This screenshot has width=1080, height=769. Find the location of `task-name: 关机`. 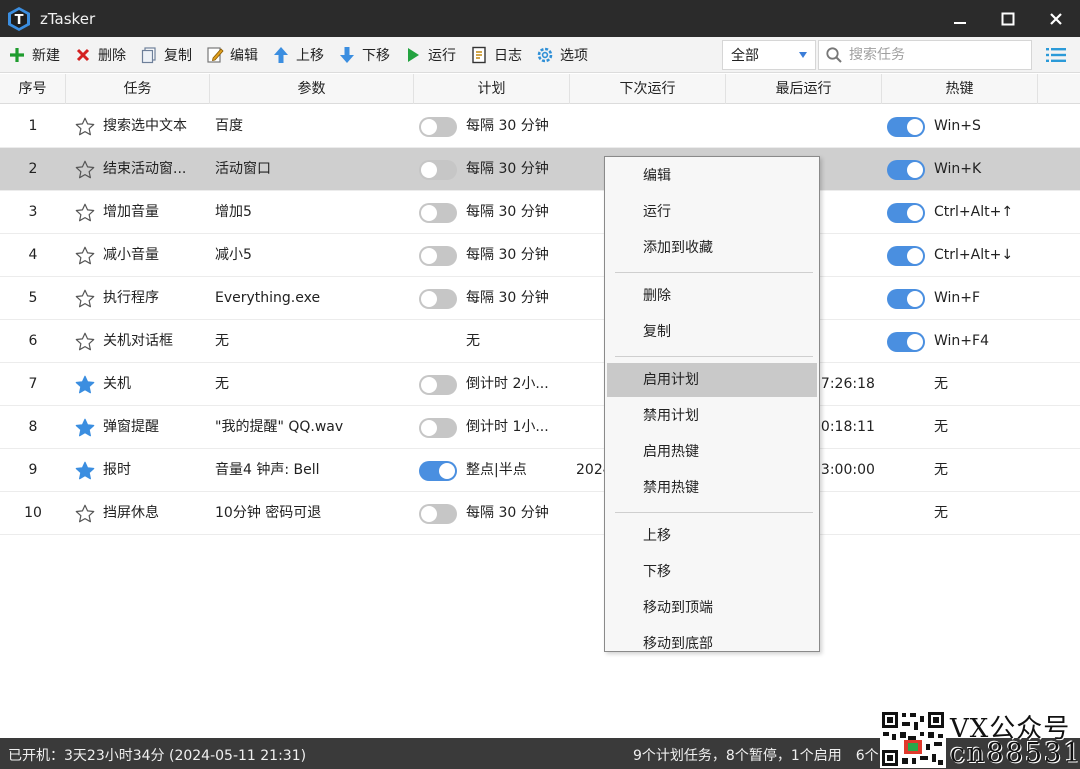

task-name: 关机 is located at coordinates (117, 384).